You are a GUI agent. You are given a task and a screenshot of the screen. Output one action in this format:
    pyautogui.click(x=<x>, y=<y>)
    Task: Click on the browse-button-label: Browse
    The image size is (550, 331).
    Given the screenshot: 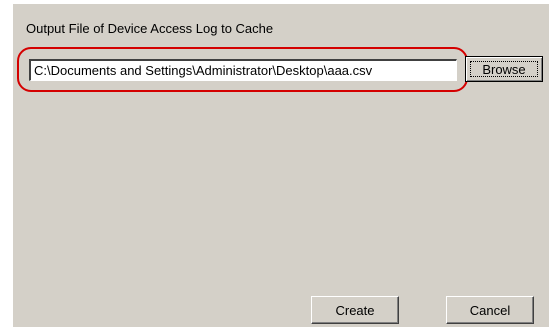 What is the action you would take?
    pyautogui.click(x=504, y=69)
    